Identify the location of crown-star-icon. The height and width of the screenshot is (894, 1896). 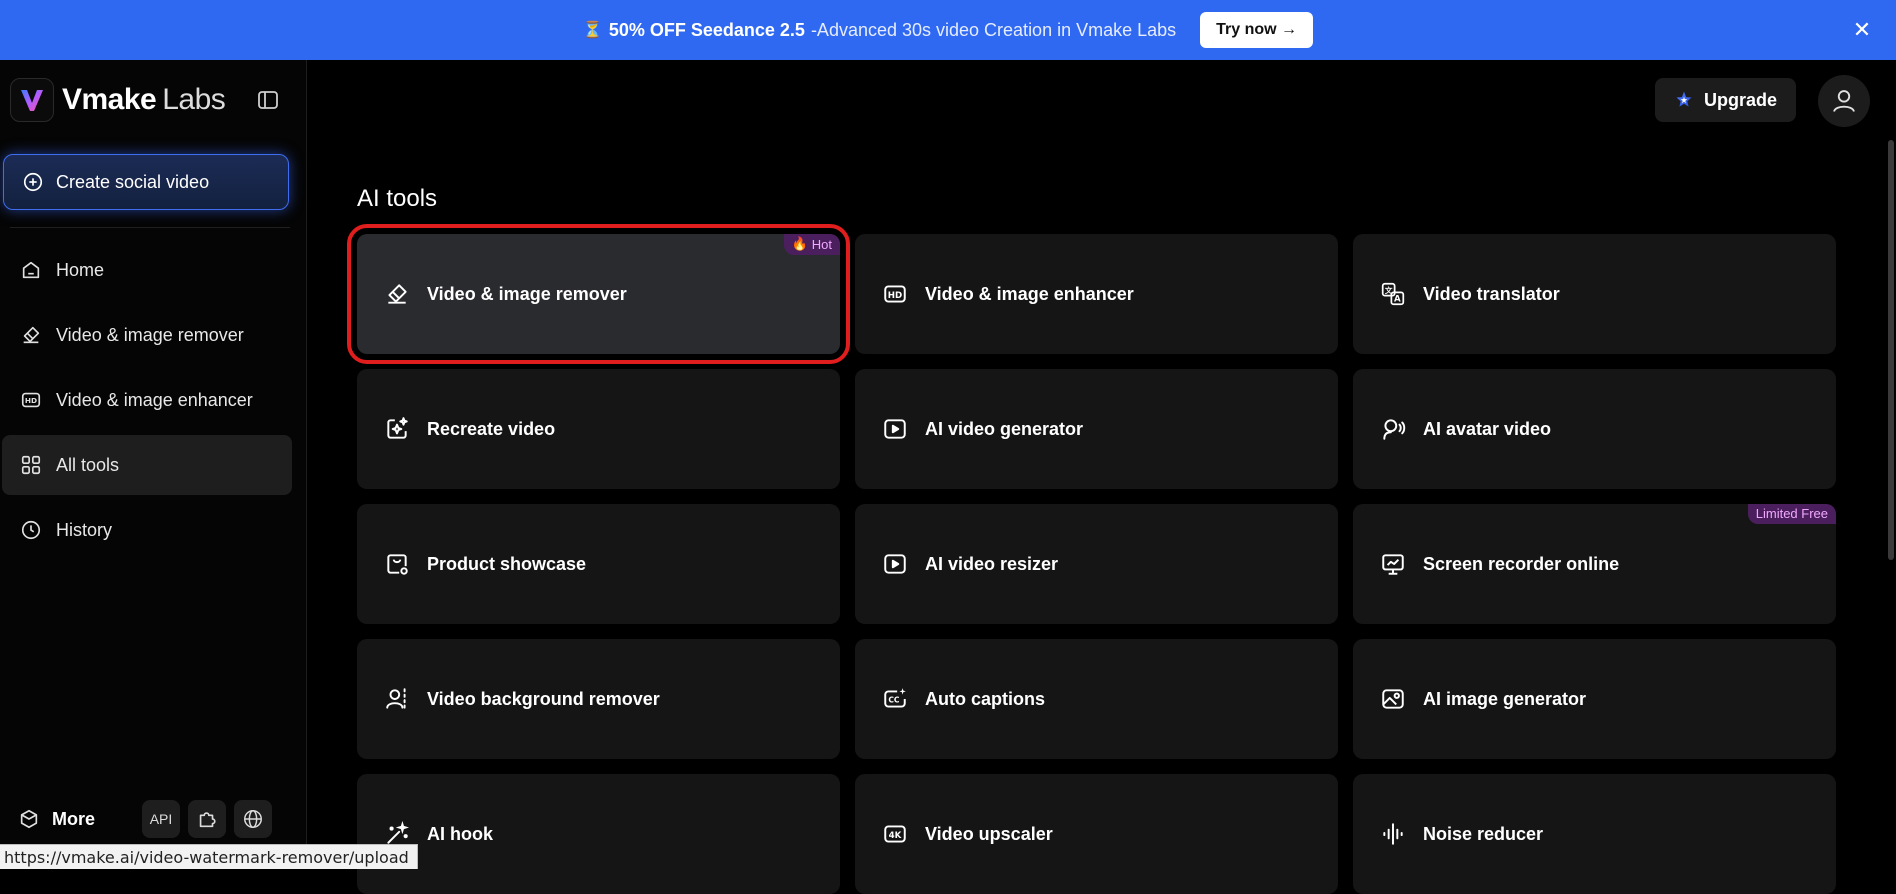
(1684, 99).